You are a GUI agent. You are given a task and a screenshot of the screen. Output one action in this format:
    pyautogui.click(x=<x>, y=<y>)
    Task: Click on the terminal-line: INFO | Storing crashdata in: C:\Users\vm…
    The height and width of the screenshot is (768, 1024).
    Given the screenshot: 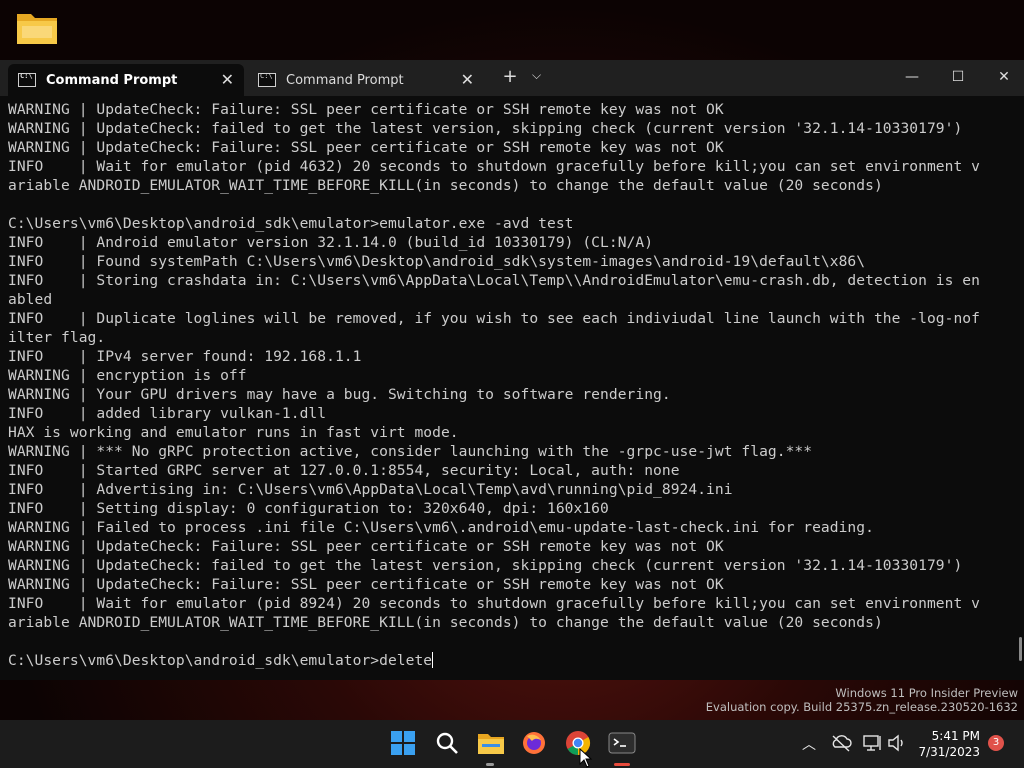 What is the action you would take?
    pyautogui.click(x=494, y=280)
    